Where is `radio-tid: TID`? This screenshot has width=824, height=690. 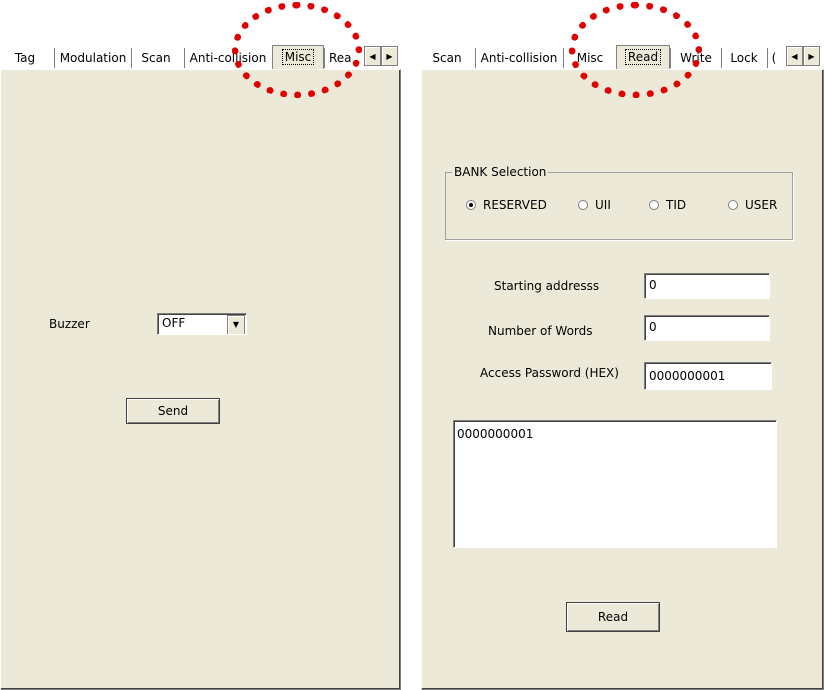
radio-tid: TID is located at coordinates (667, 205).